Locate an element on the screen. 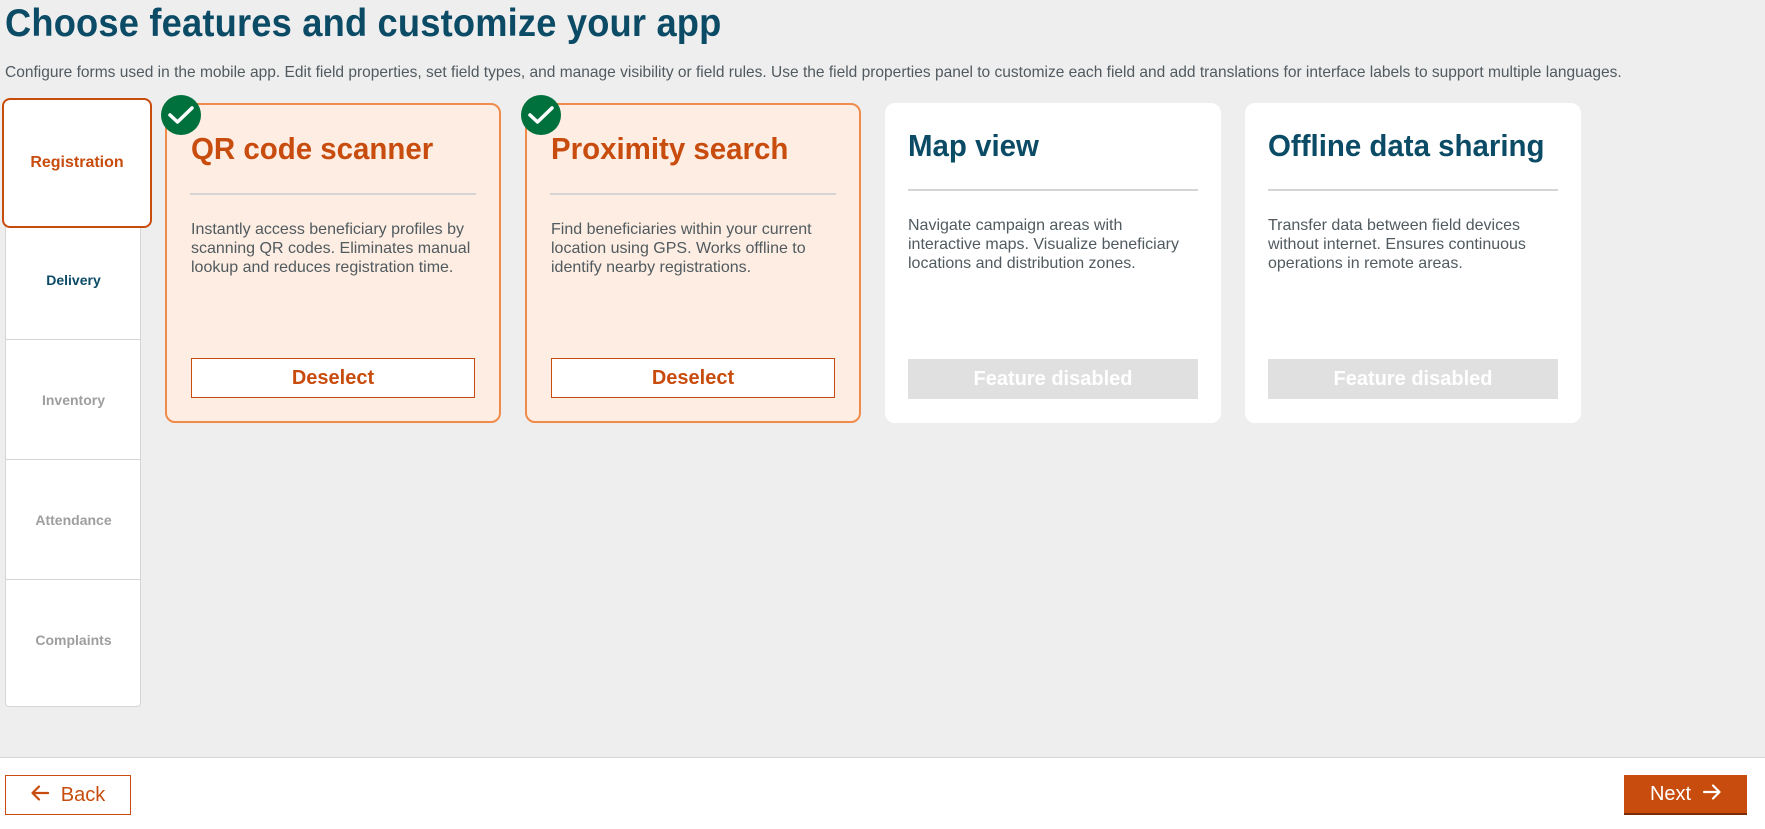 The image size is (1765, 829). sidebar-item-complaints: Complaints is located at coordinates (73, 640).